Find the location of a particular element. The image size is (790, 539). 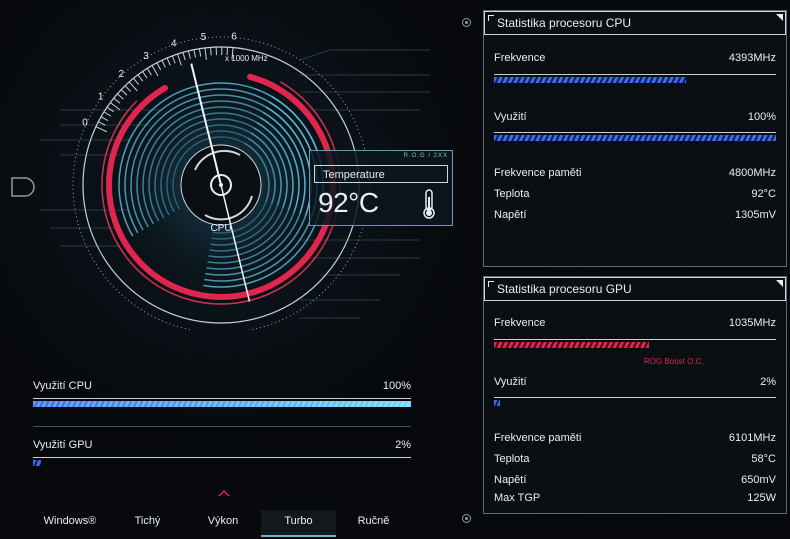

divider is located at coordinates (222, 426).